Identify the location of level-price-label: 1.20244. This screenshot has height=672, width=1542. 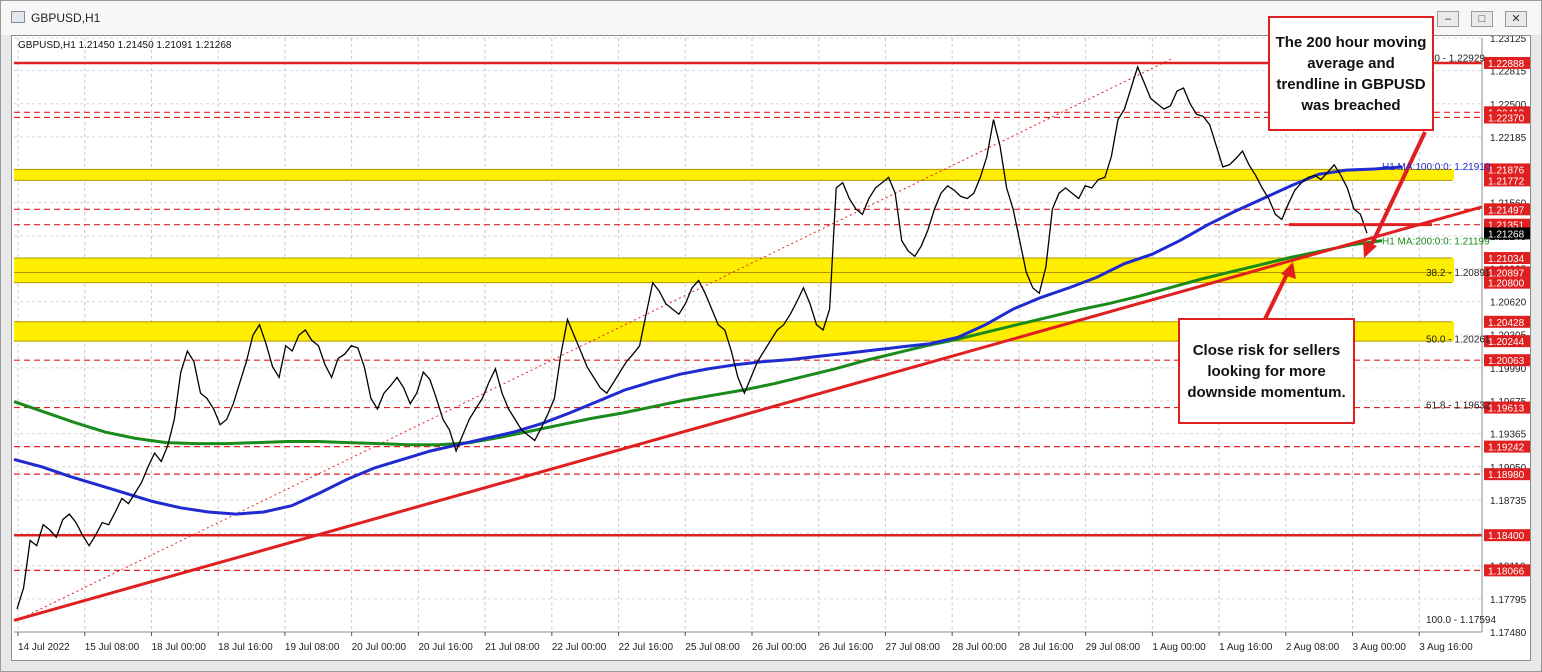
(1506, 342).